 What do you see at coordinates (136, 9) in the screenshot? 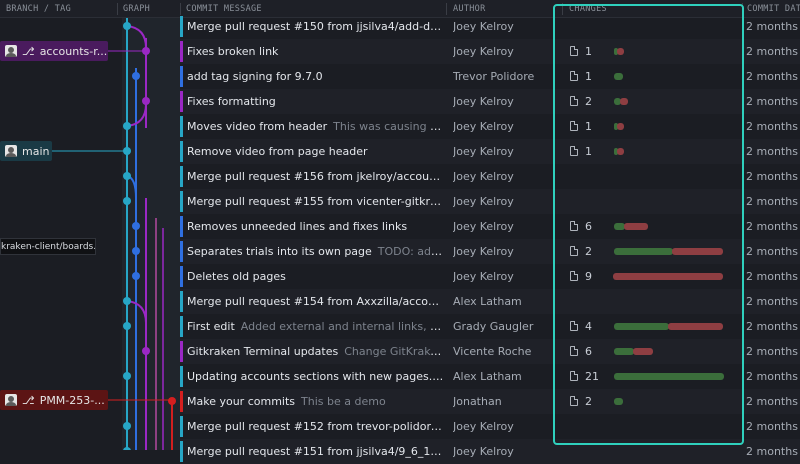
I see `graph-header: GRAPH` at bounding box center [136, 9].